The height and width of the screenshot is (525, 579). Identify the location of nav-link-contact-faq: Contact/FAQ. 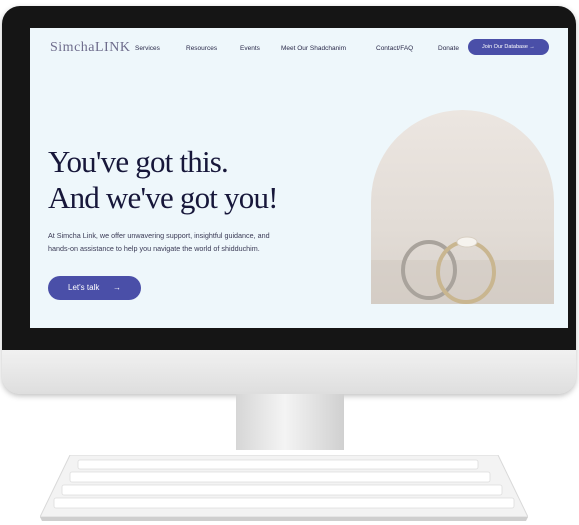
(394, 48).